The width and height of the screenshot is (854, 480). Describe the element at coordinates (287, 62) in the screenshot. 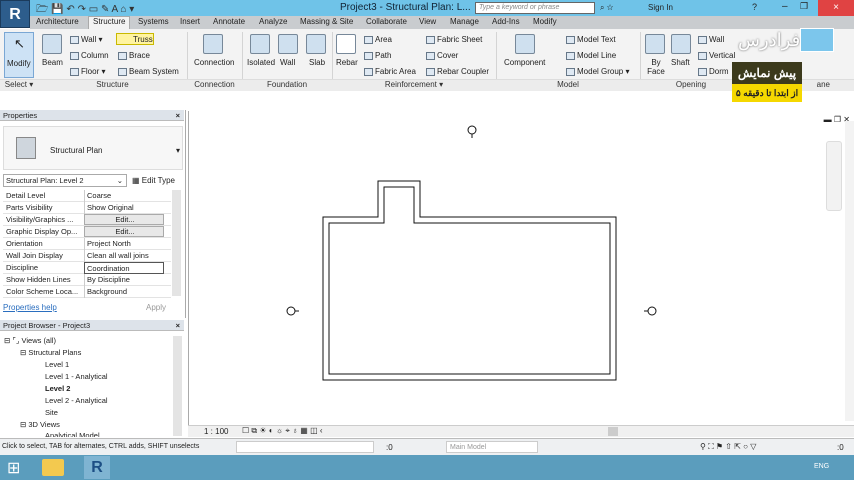

I see `wall-foundation-button: Wall` at that location.